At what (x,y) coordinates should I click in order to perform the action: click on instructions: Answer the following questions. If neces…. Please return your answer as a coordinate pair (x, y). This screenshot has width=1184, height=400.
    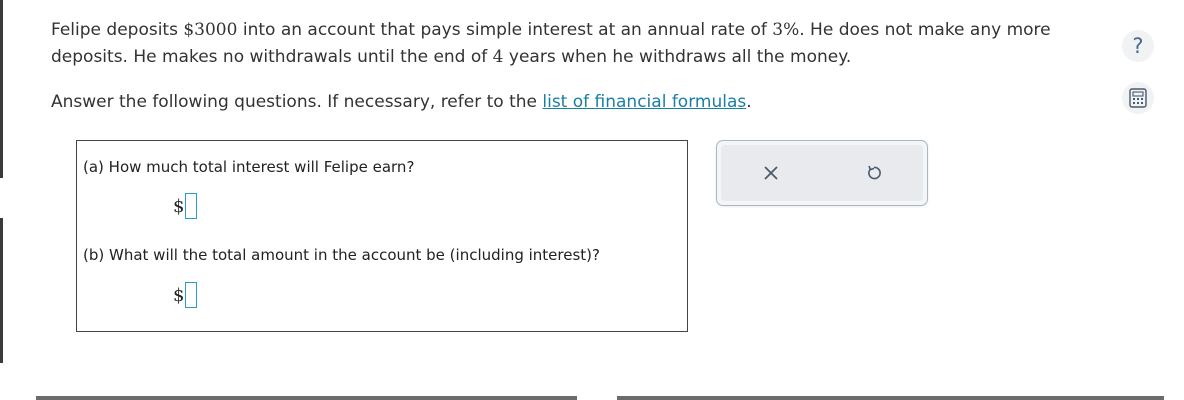
    Looking at the image, I should click on (551, 102).